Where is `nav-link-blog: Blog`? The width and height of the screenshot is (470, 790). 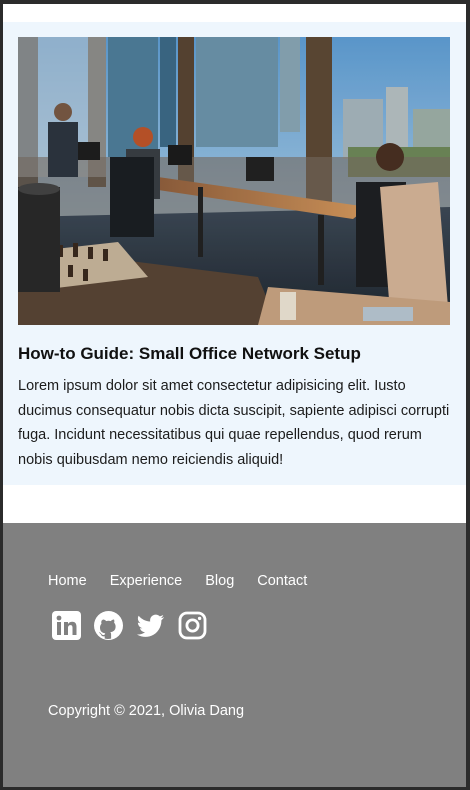
nav-link-blog: Blog is located at coordinates (219, 581).